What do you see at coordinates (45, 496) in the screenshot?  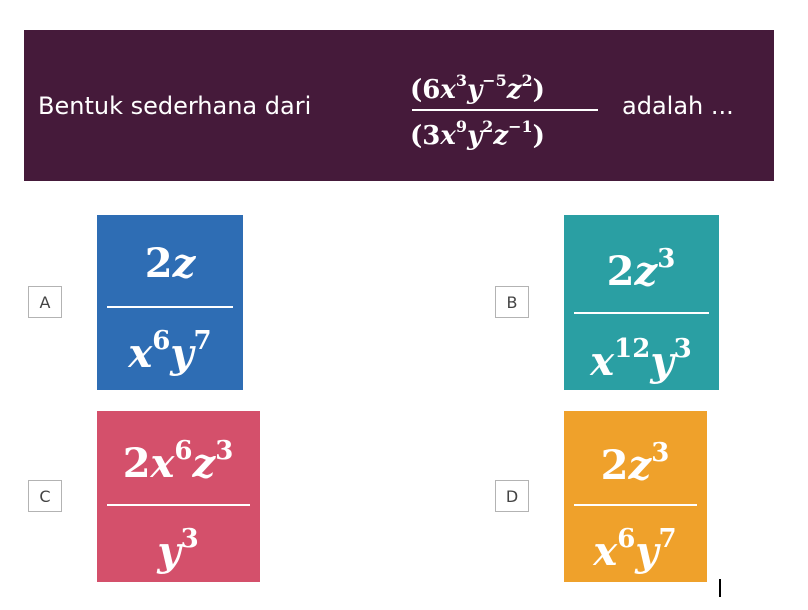 I see `option-c-letter: C` at bounding box center [45, 496].